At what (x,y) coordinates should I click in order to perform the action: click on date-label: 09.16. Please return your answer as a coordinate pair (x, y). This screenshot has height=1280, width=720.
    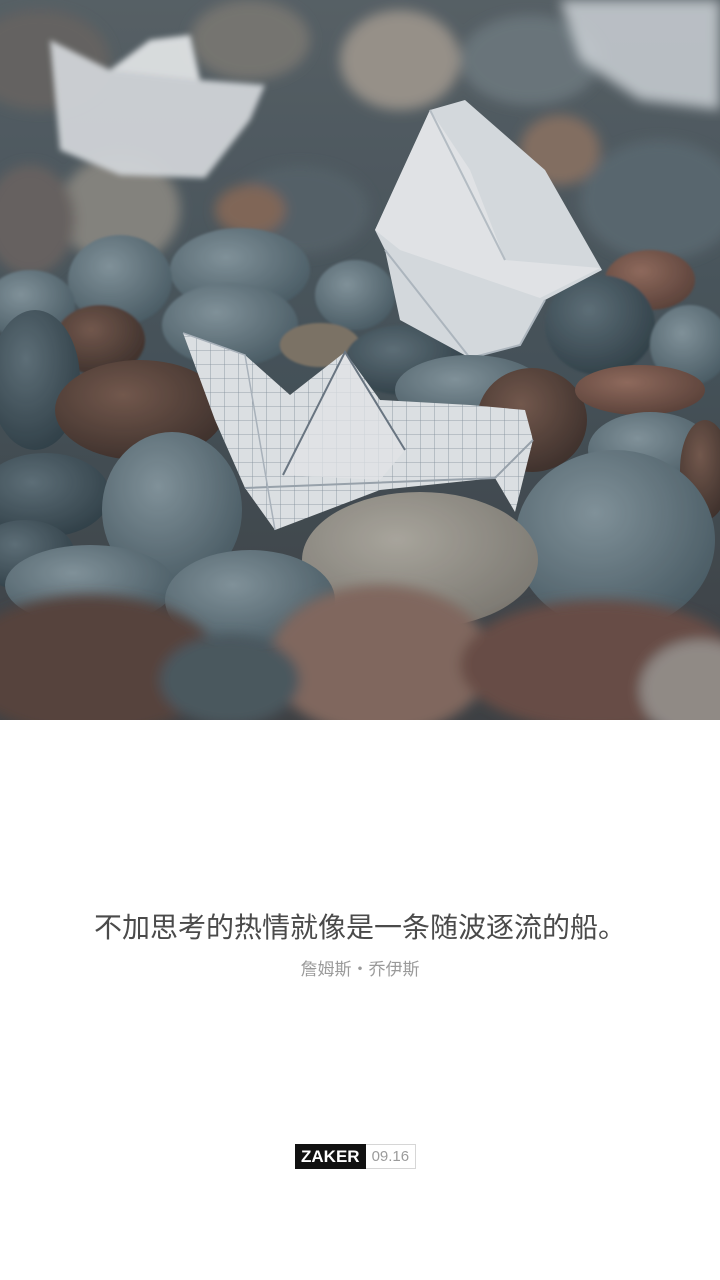
    Looking at the image, I should click on (391, 1156).